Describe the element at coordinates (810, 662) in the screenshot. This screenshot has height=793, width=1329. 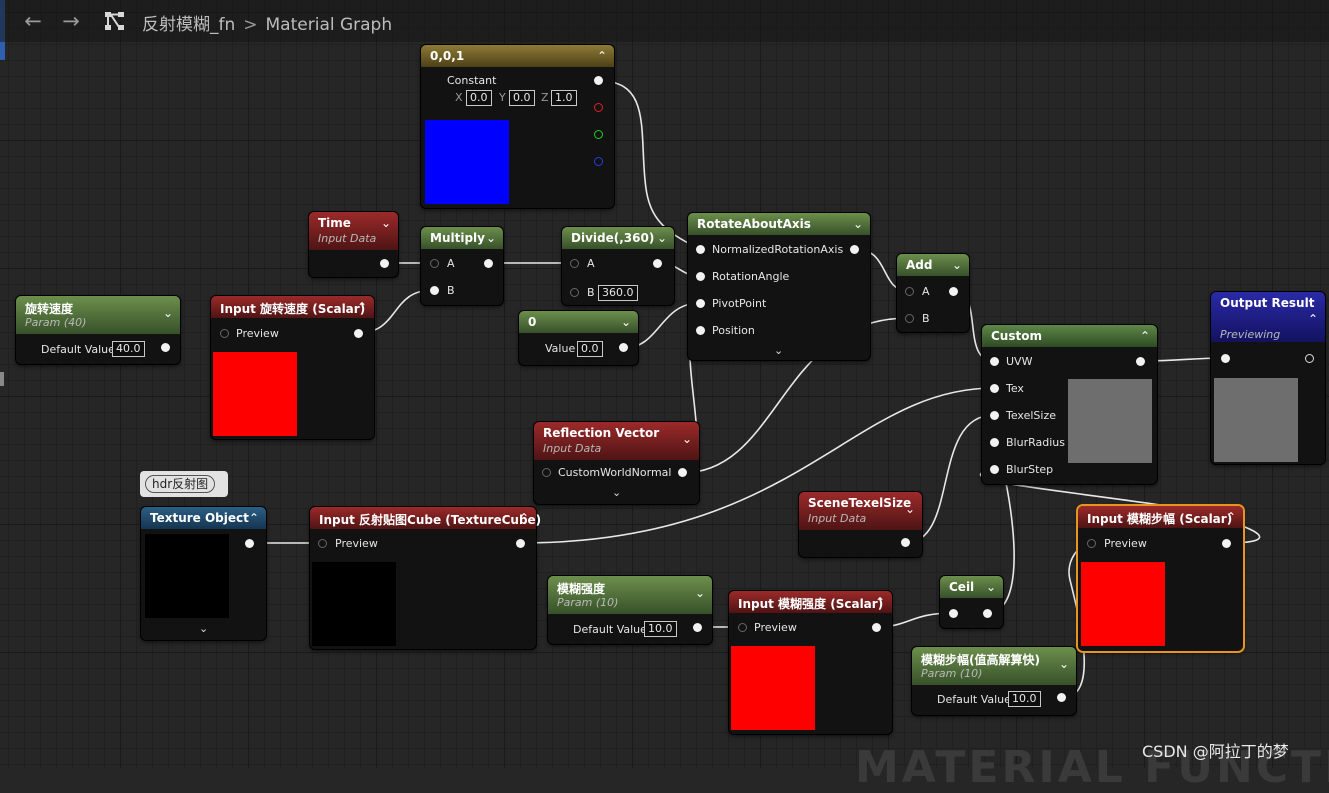
I see `node-input-blur-strength: Input 模糊强度 (Scalar) ⌃ Preview` at that location.